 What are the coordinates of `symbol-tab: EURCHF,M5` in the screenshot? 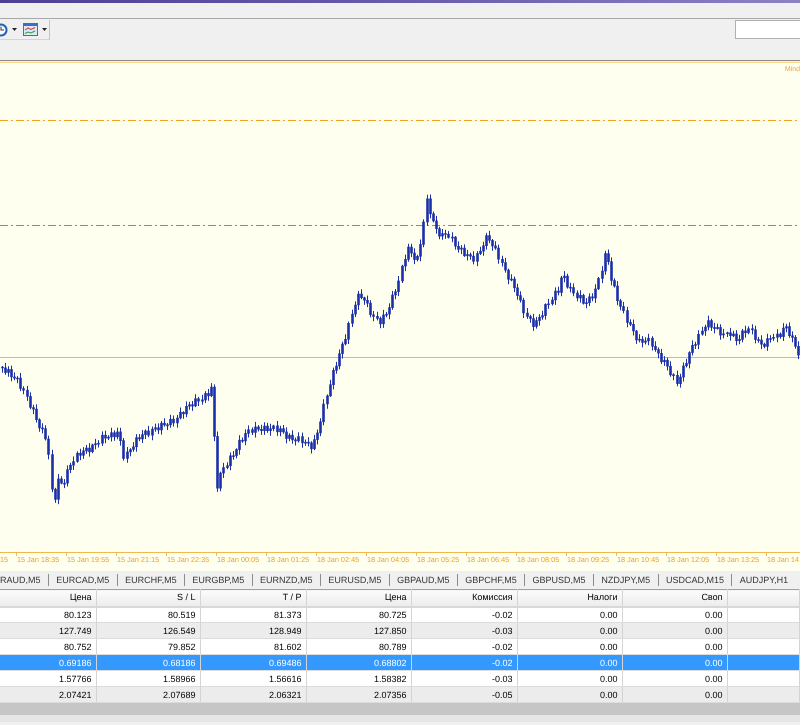 It's located at (151, 580).